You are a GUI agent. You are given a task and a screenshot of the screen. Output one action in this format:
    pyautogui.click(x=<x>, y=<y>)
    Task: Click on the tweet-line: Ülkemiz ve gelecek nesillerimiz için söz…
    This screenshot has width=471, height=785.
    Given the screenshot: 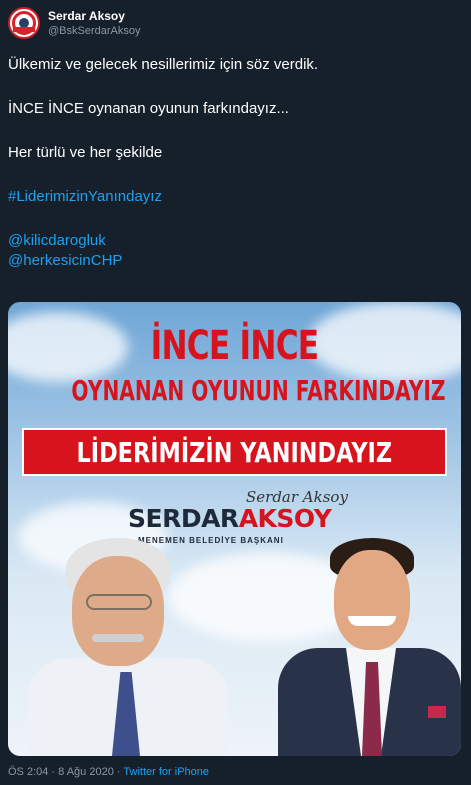 What is the action you would take?
    pyautogui.click(x=163, y=64)
    